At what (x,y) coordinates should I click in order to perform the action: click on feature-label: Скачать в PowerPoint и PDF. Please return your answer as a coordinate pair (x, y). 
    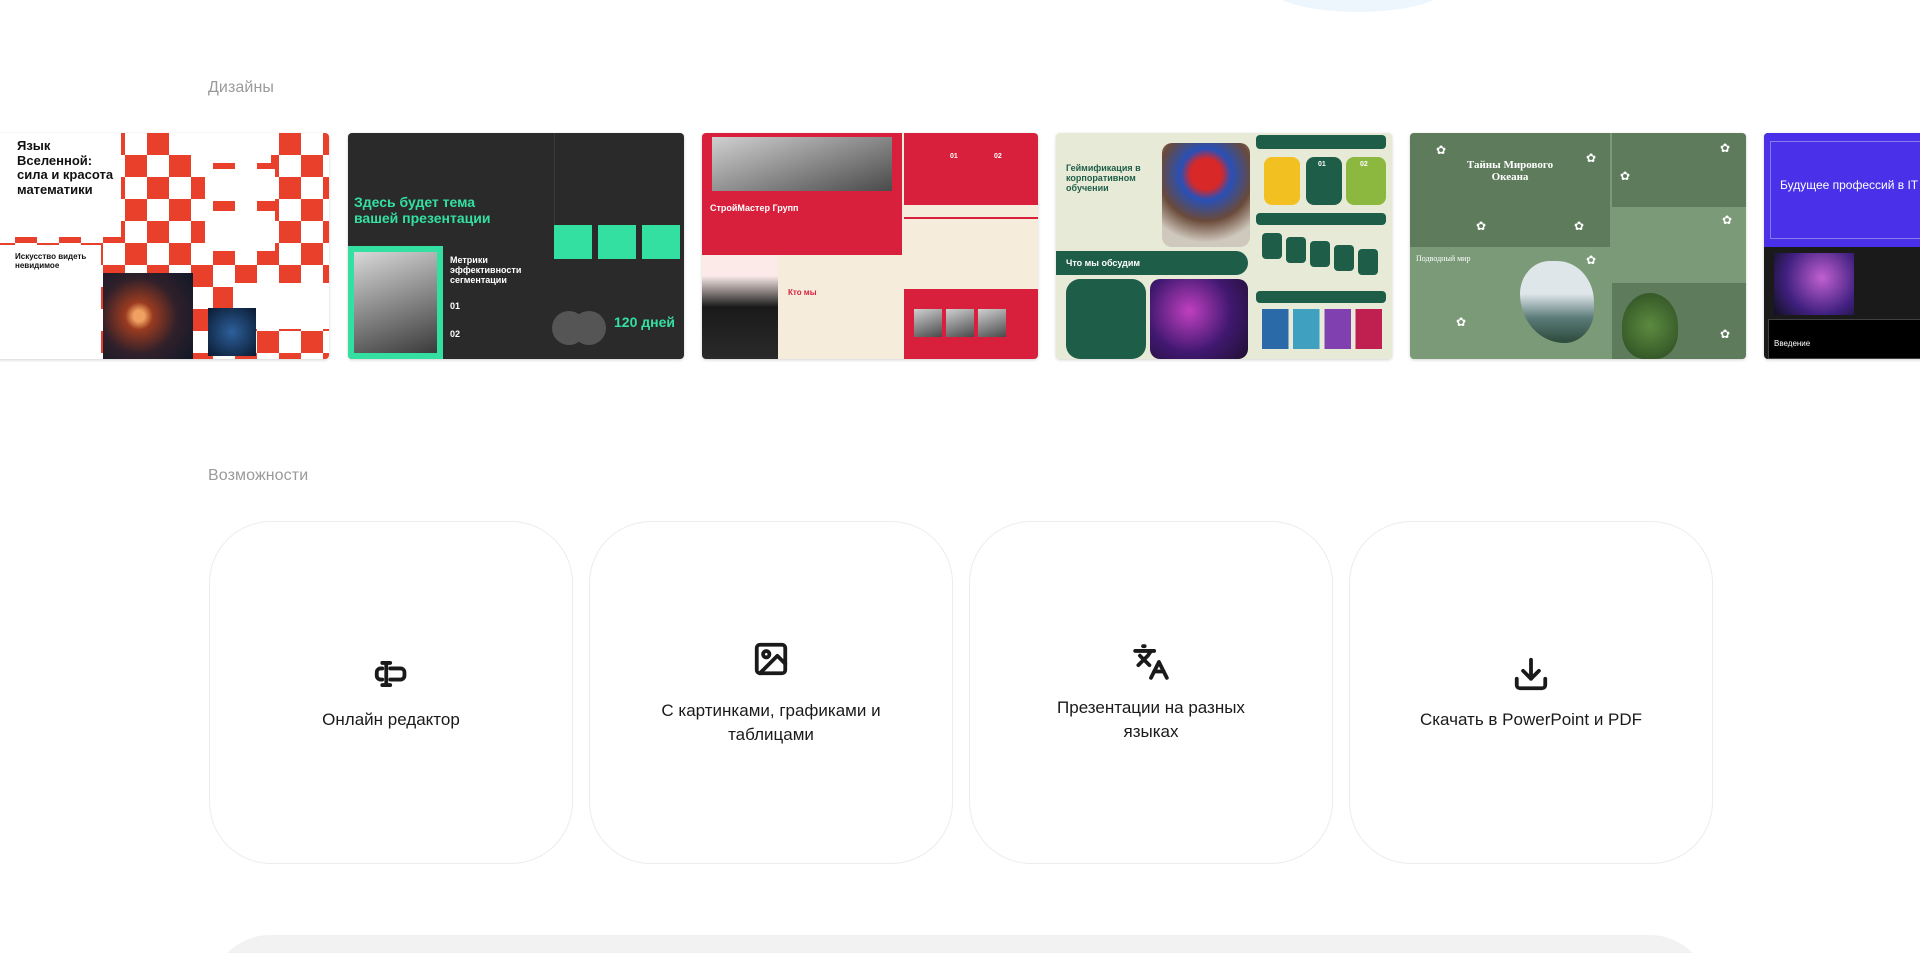
    Looking at the image, I should click on (1531, 719).